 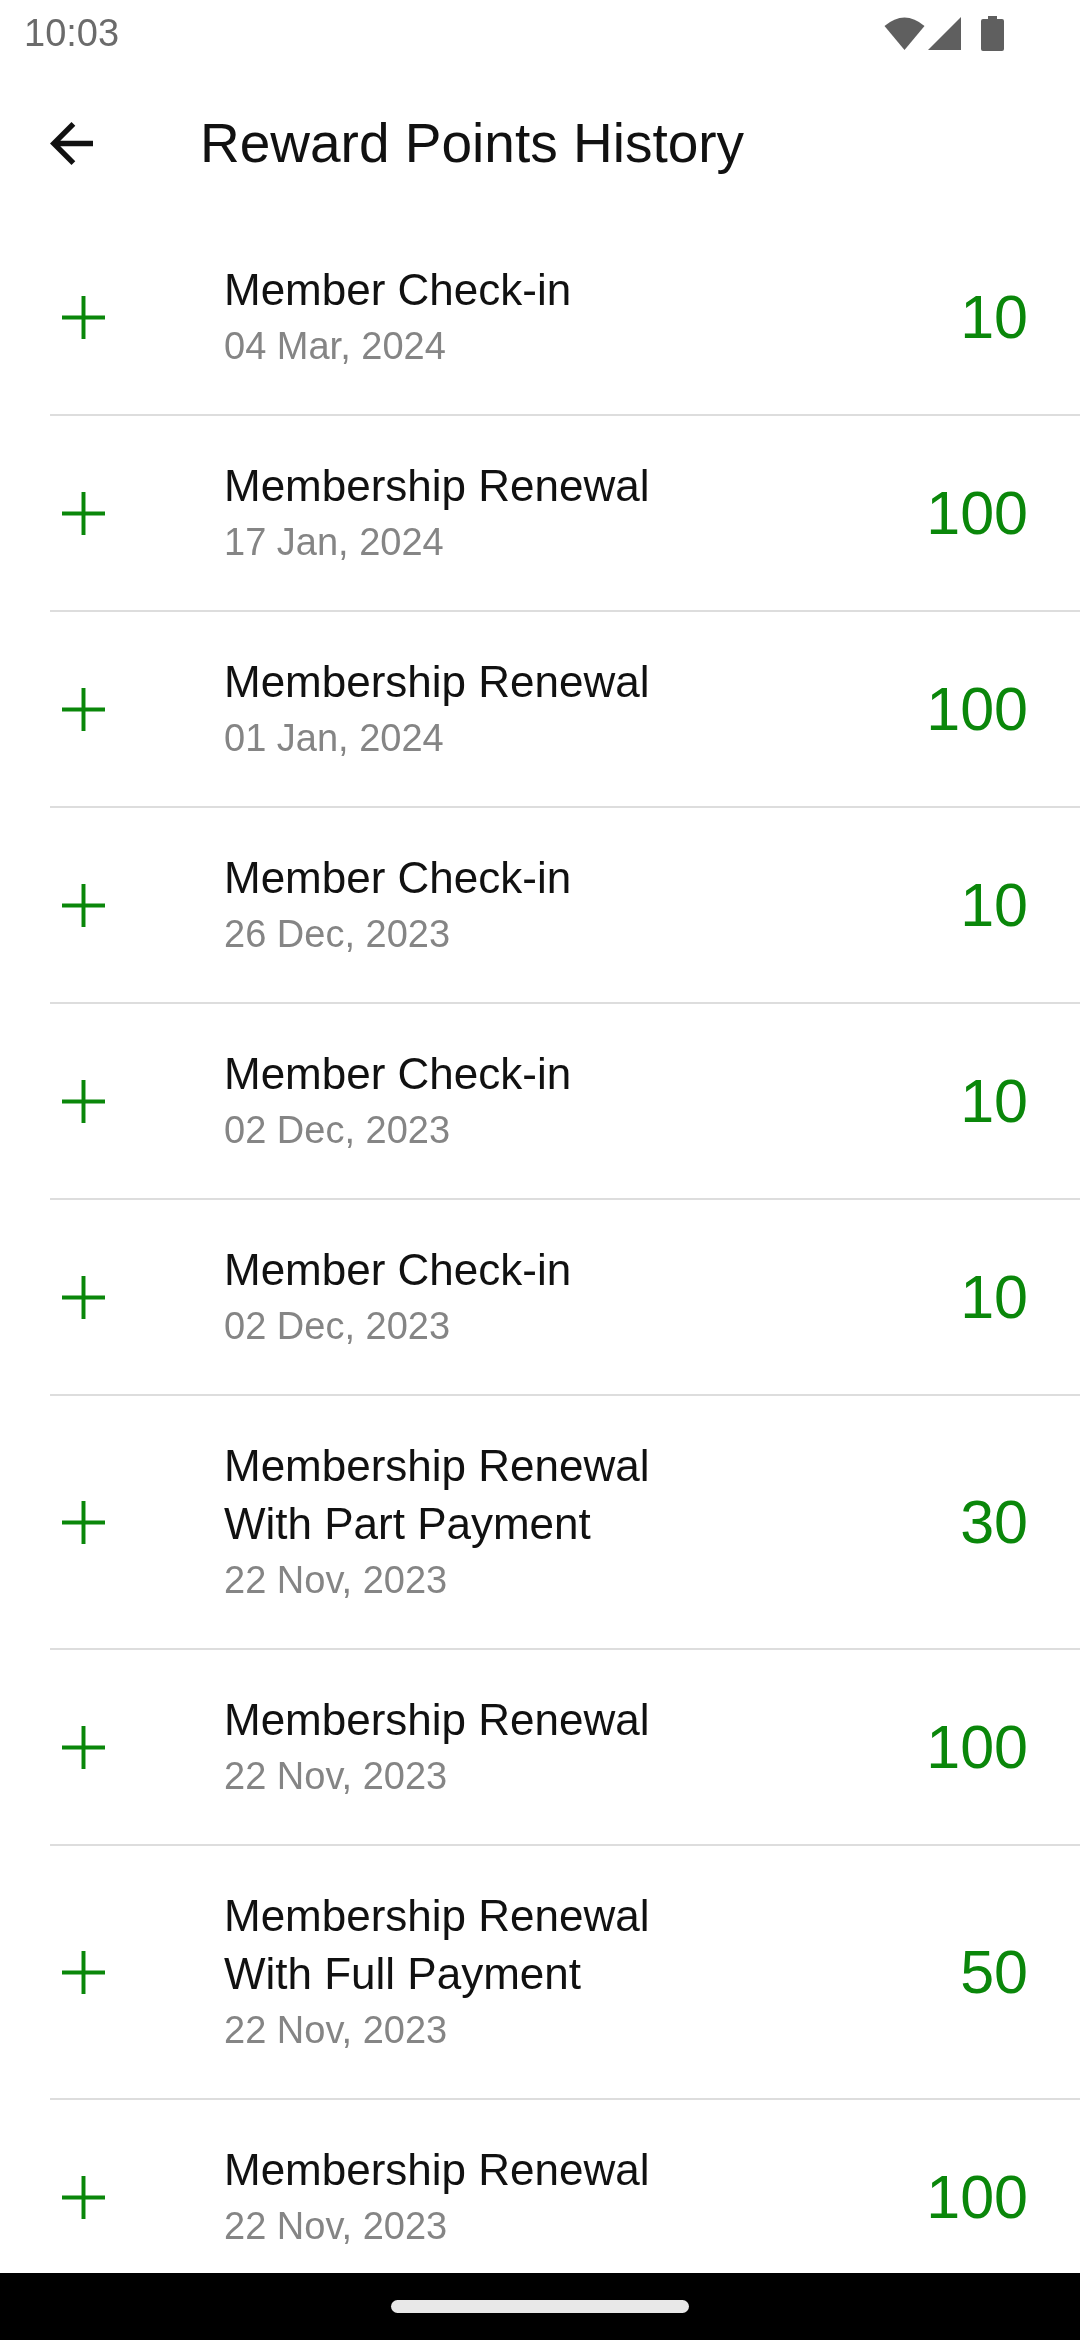 What do you see at coordinates (904, 33) in the screenshot?
I see `wifi-icon` at bounding box center [904, 33].